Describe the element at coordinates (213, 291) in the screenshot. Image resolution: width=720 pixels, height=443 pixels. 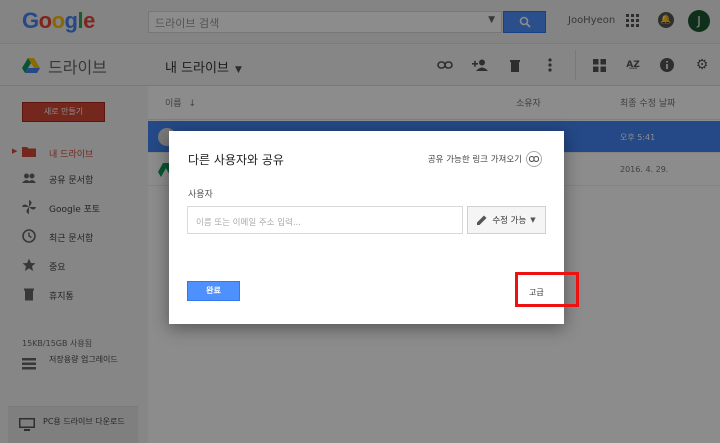
I see `done-button: 완료` at that location.